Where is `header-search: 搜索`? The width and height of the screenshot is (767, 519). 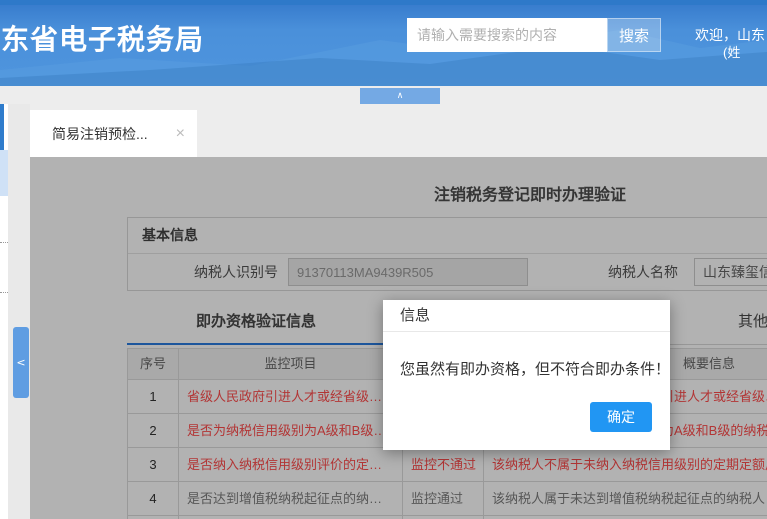
header-search: 搜索 is located at coordinates (534, 35).